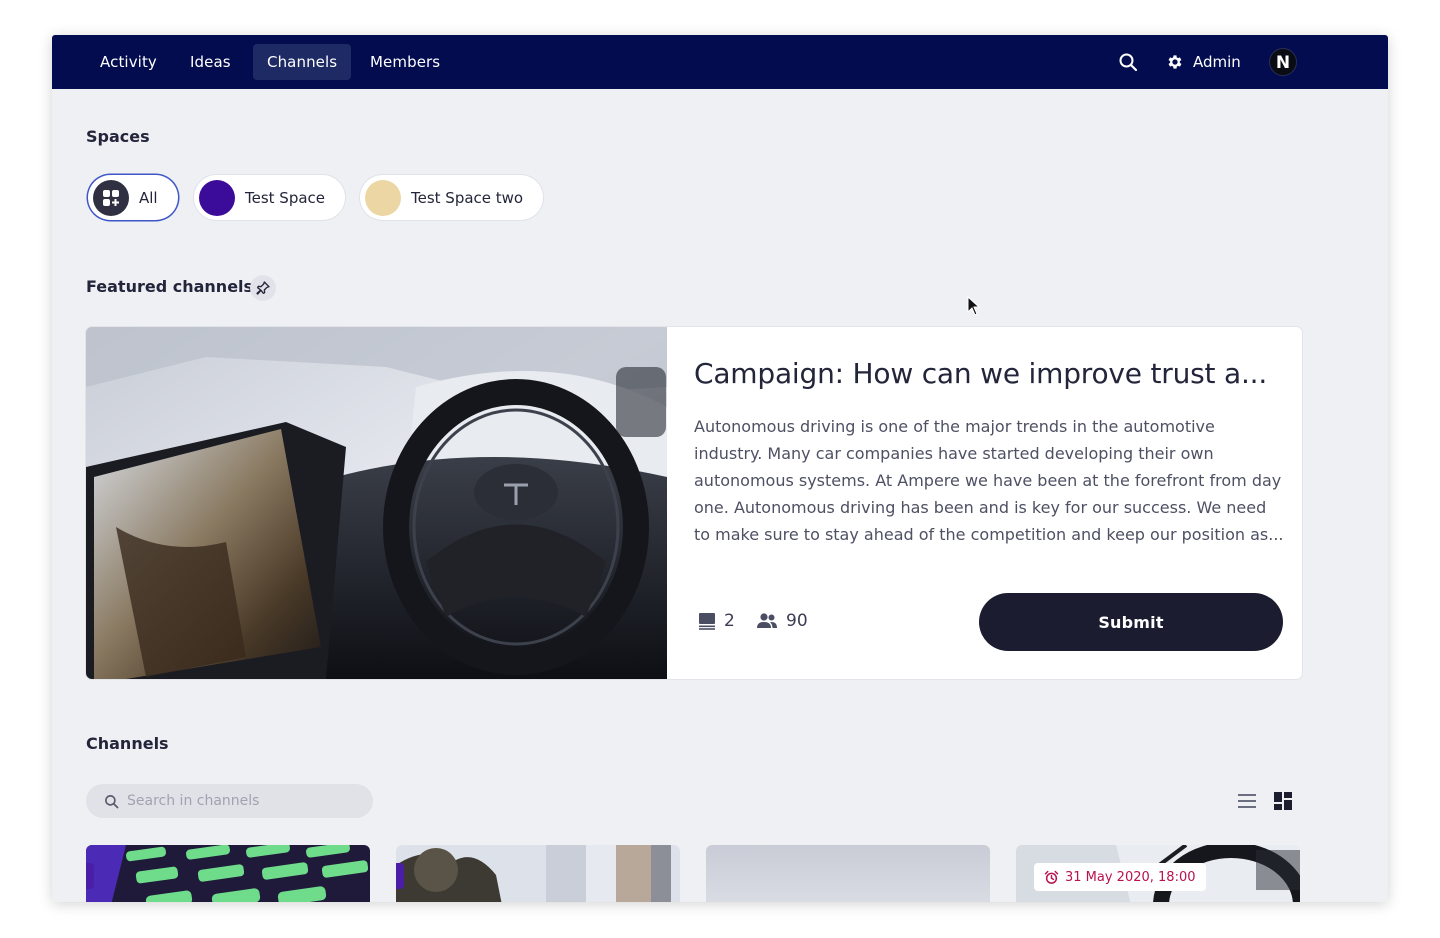 The width and height of the screenshot is (1440, 938). What do you see at coordinates (302, 62) in the screenshot?
I see `nav-channels: Channels` at bounding box center [302, 62].